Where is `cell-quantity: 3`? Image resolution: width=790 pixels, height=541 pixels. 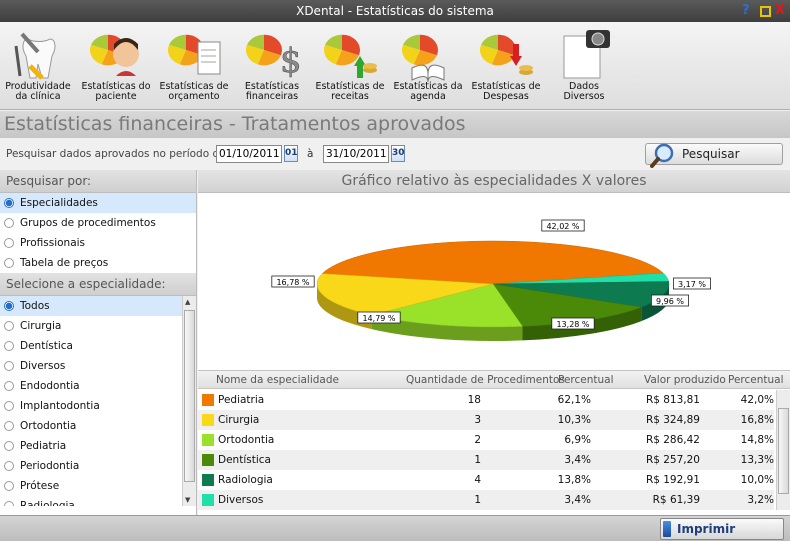
cell-quantity: 3 is located at coordinates (477, 420).